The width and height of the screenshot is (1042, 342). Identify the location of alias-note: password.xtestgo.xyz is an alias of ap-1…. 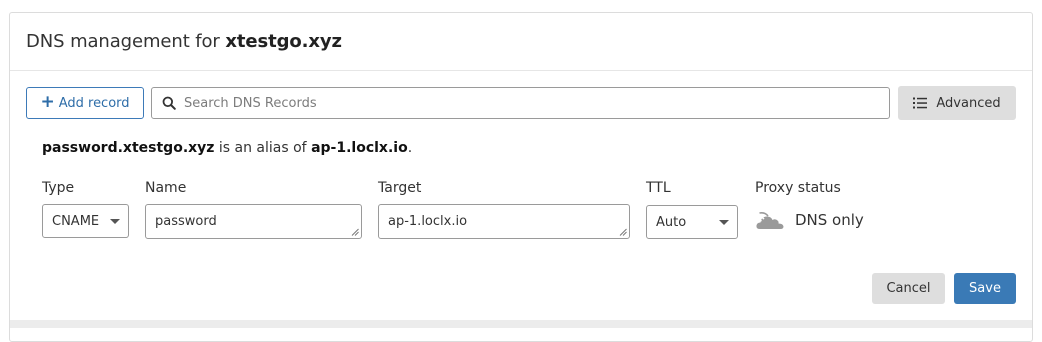
(227, 148).